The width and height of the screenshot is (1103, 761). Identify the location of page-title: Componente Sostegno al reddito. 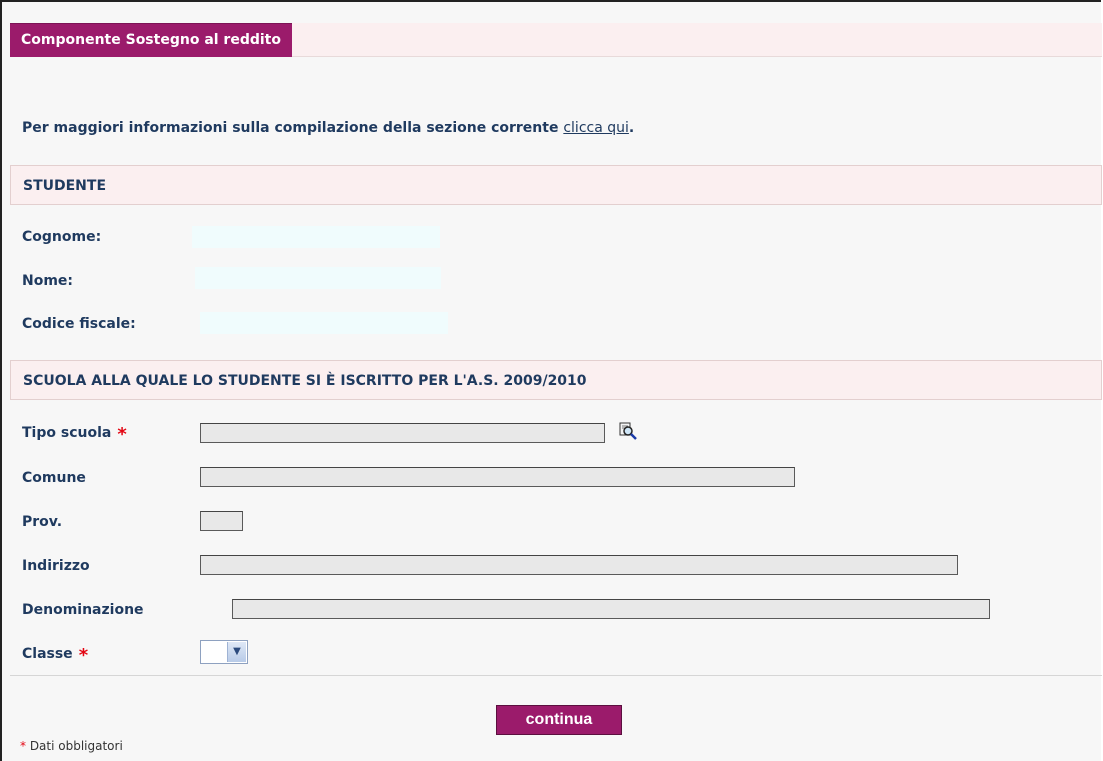
(151, 40).